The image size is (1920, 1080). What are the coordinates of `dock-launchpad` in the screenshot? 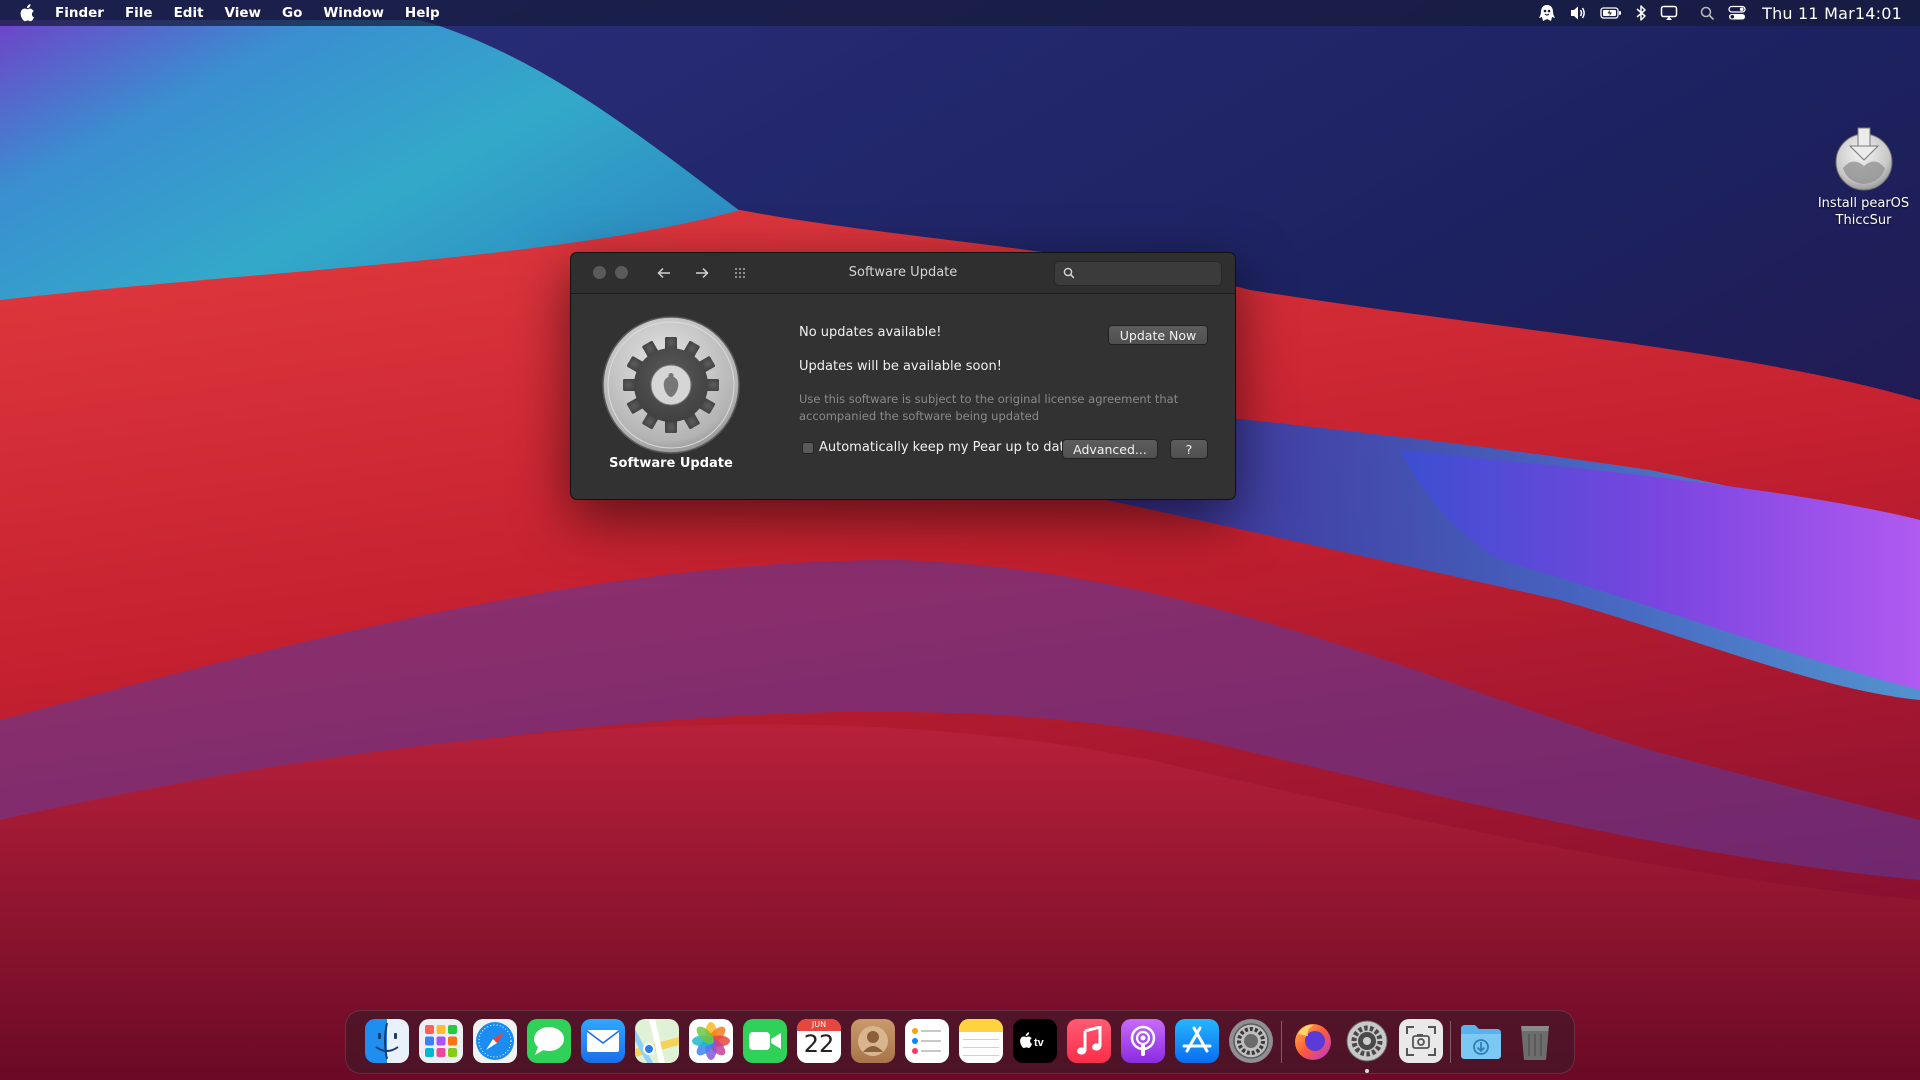 It's located at (441, 1041).